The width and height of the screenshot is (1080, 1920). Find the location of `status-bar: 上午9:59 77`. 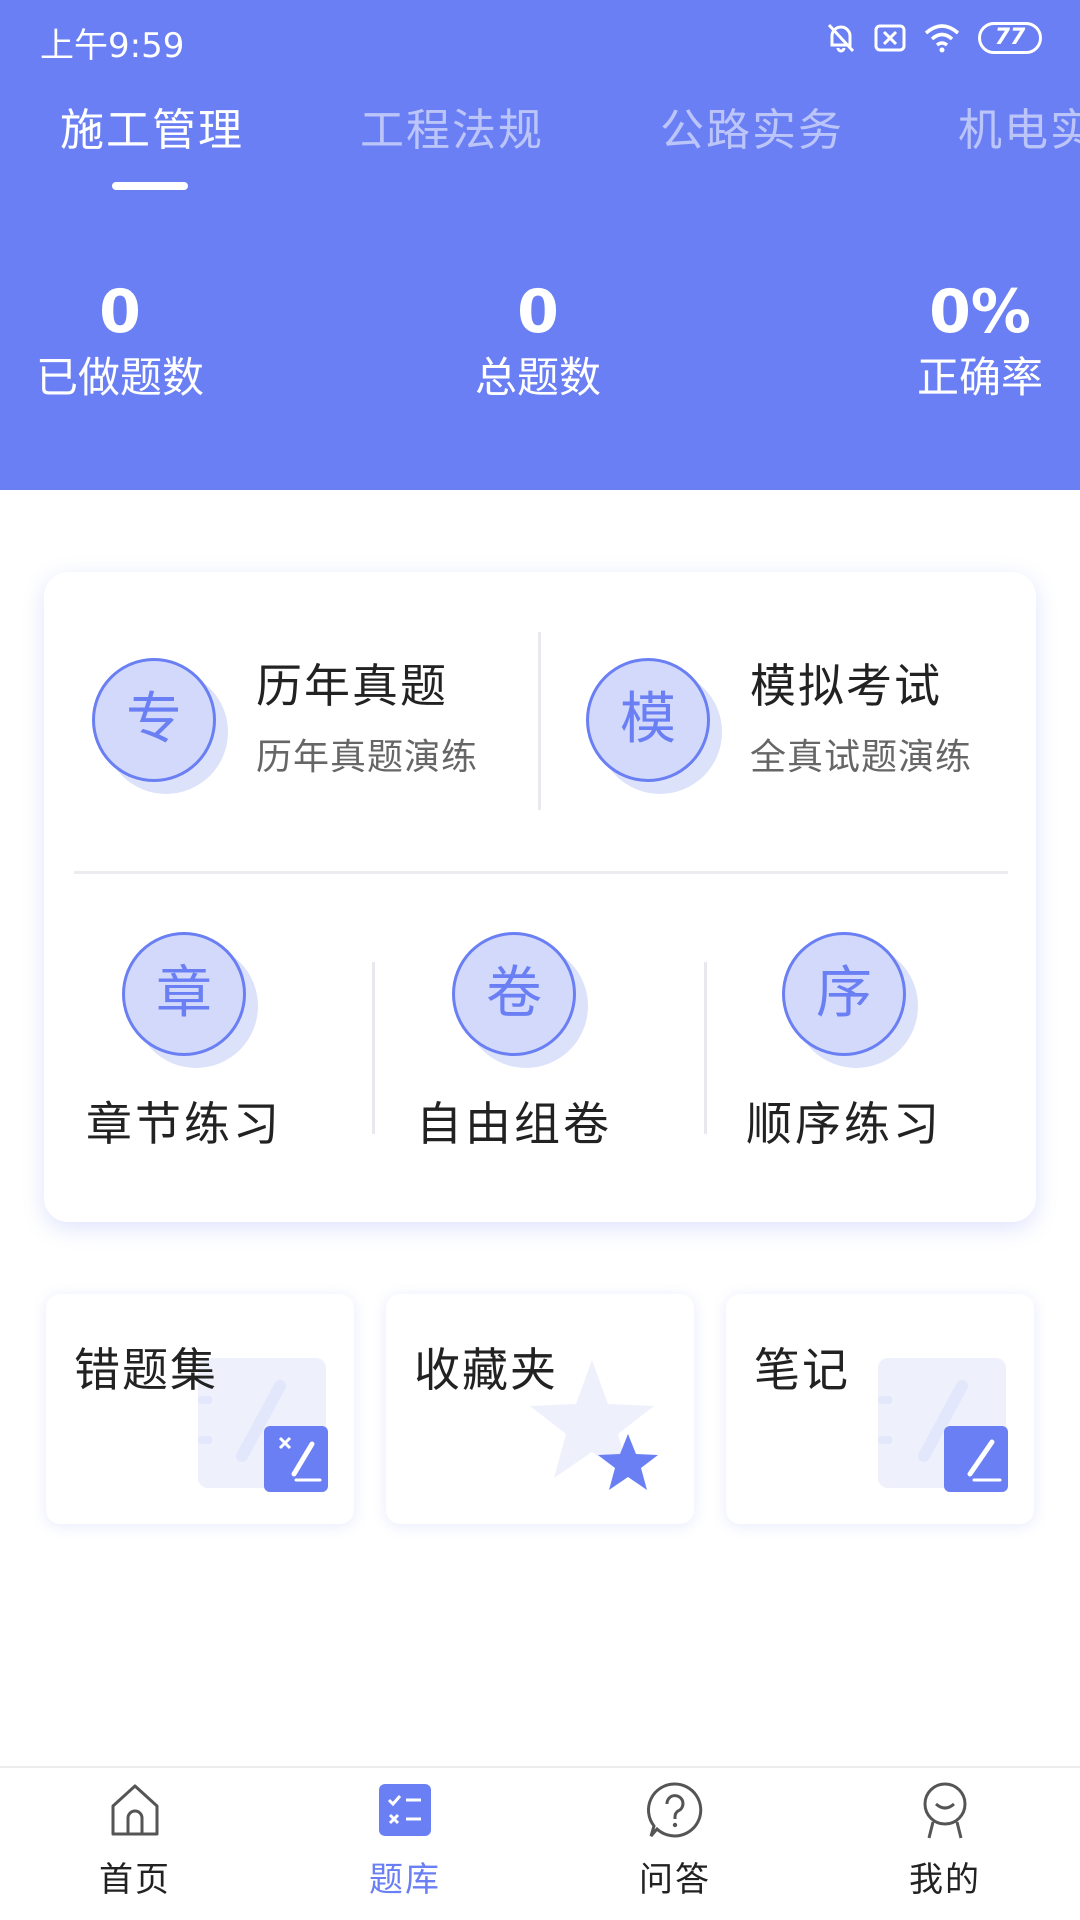

status-bar: 上午9:59 77 is located at coordinates (540, 39).